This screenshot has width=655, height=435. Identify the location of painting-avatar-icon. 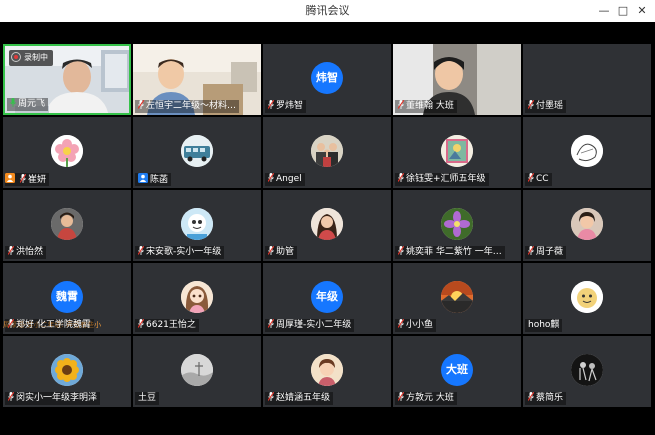
(457, 151).